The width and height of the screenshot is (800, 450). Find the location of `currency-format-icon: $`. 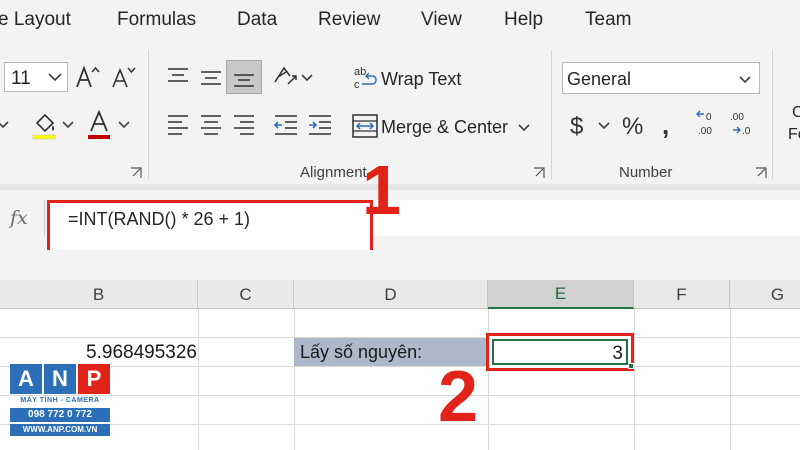

currency-format-icon: $ is located at coordinates (578, 125).